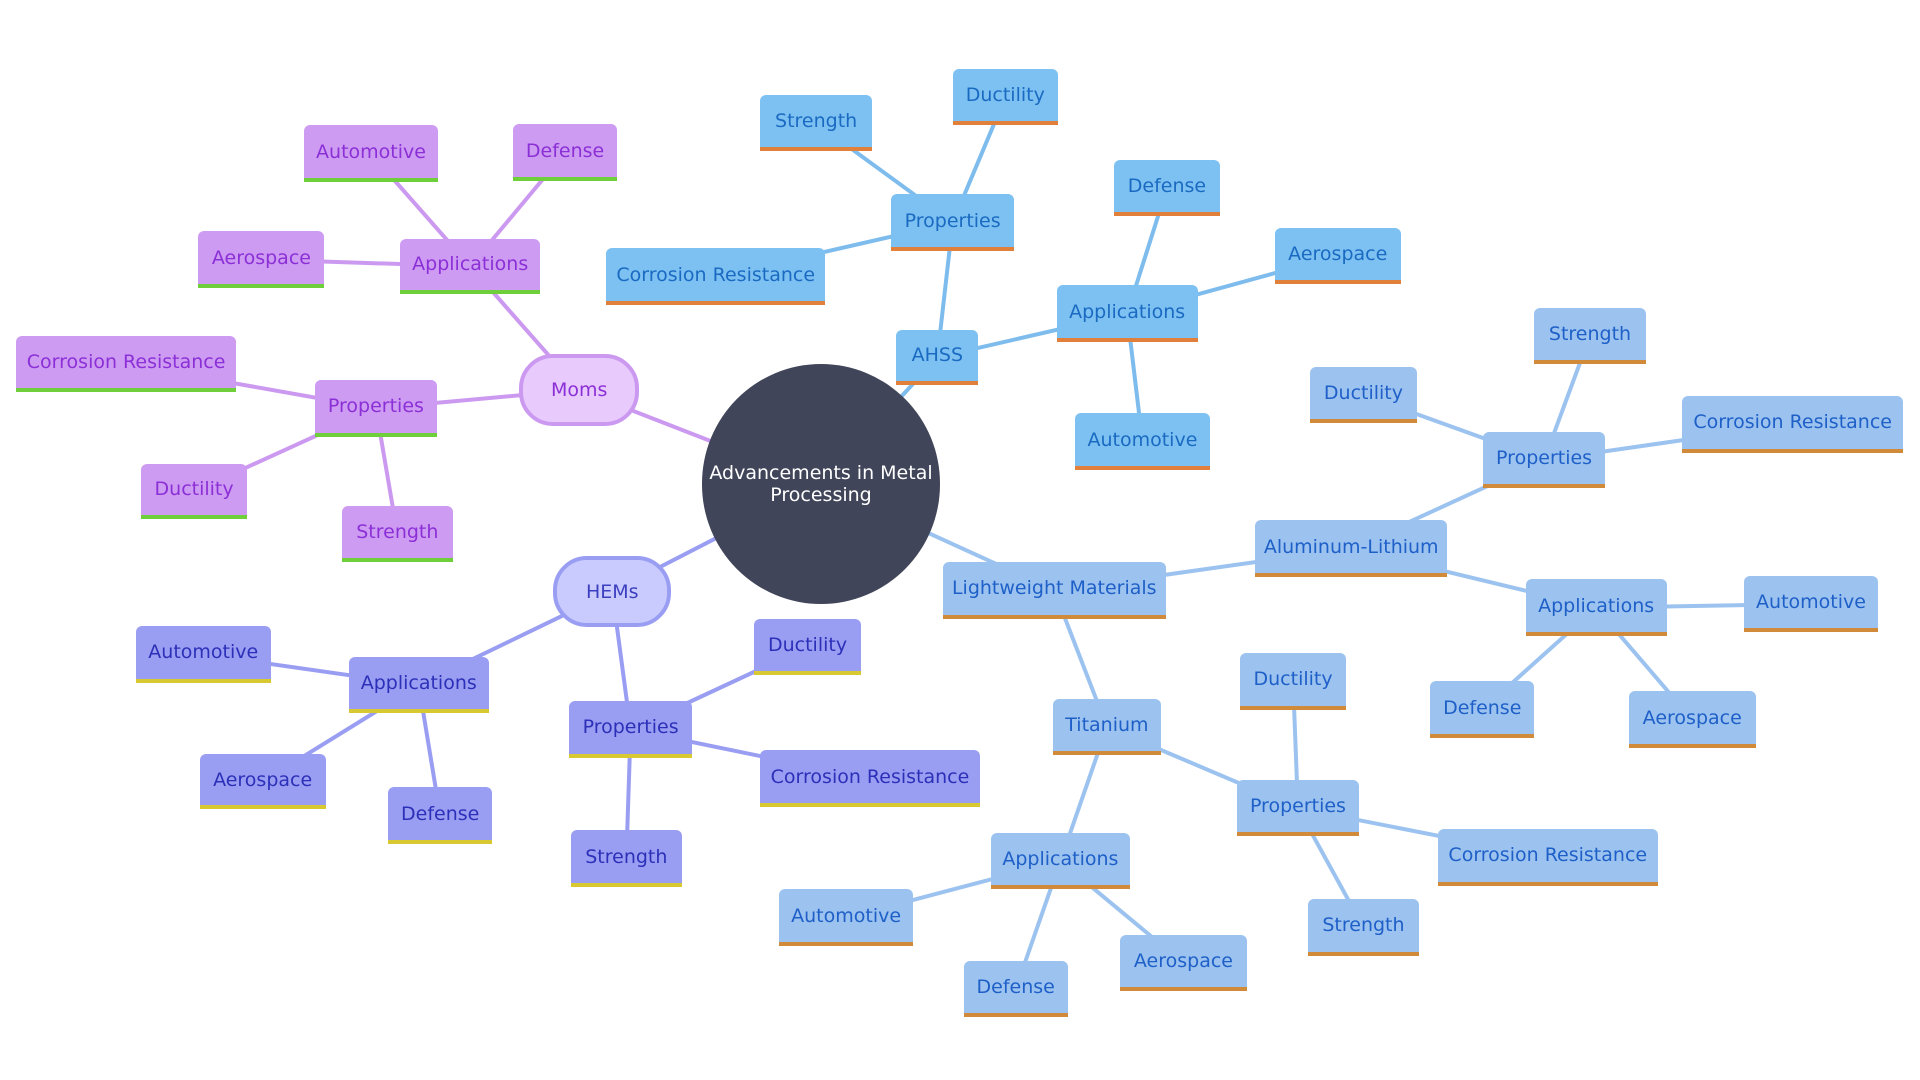 This screenshot has height=1080, width=1920. I want to click on moms-app-automotive: Automotive, so click(371, 154).